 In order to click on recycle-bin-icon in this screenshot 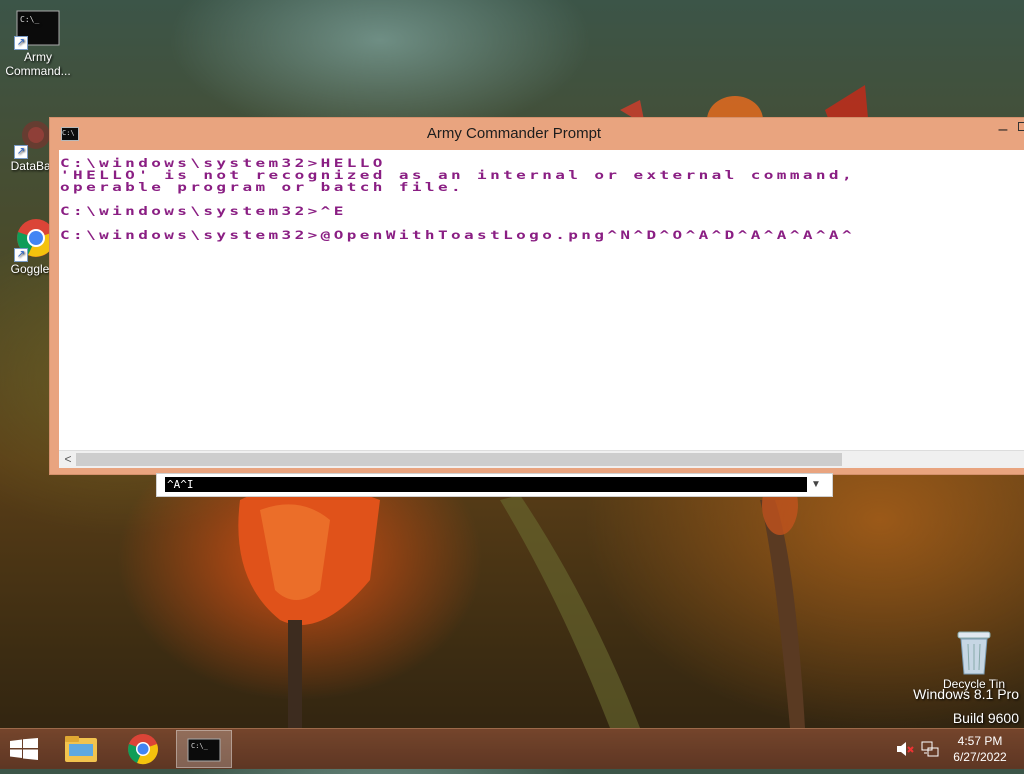, I will do `click(974, 653)`.